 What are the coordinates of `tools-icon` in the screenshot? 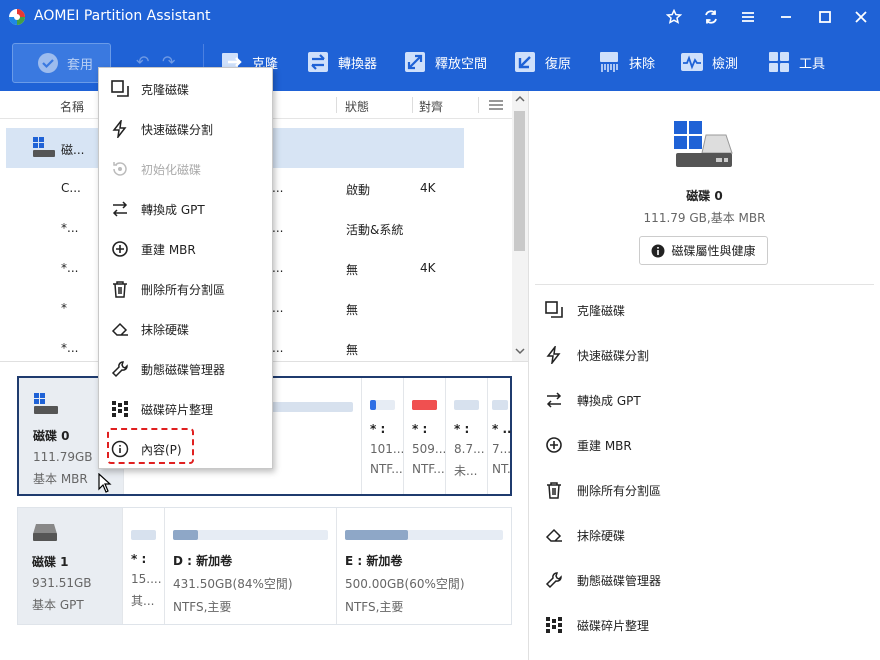 It's located at (779, 62).